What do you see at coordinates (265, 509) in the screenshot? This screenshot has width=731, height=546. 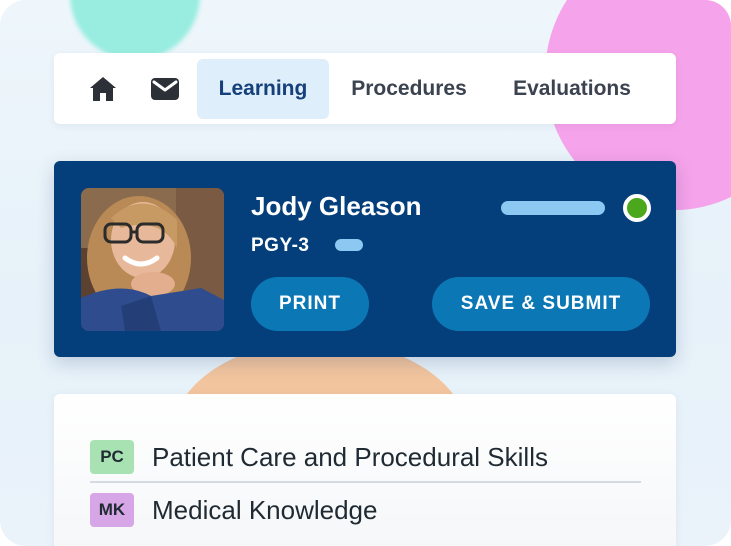 I see `competency-label: Medical Knowledge` at bounding box center [265, 509].